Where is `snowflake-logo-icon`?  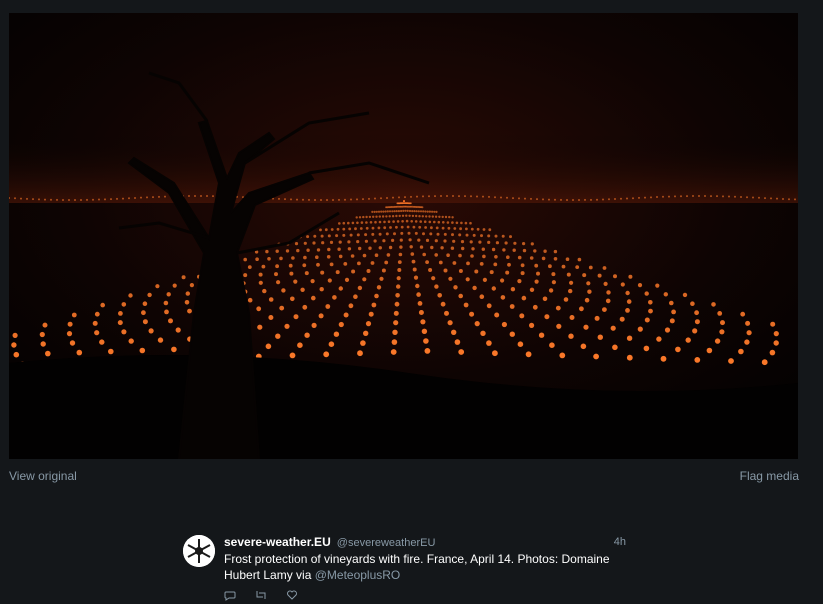 snowflake-logo-icon is located at coordinates (199, 551).